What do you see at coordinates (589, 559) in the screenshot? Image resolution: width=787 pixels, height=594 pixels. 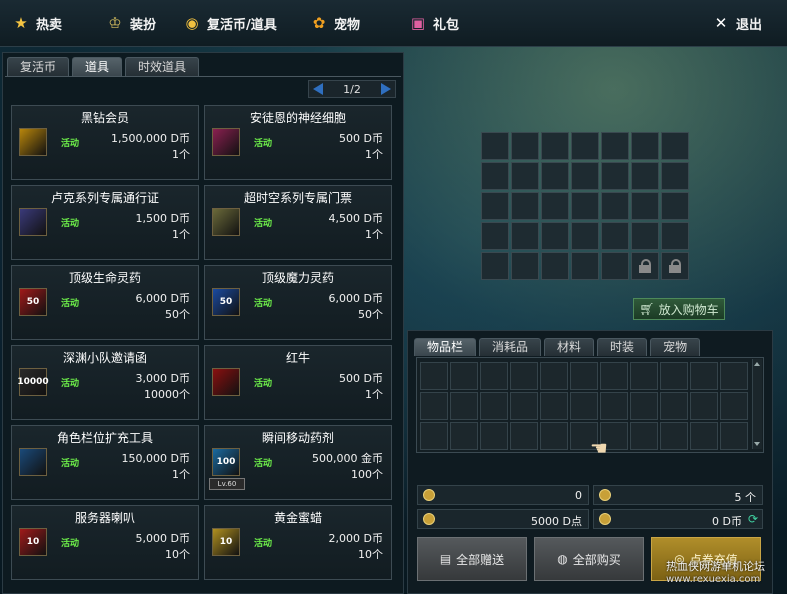 I see `buy-all-button: ◍ 全部购买` at bounding box center [589, 559].